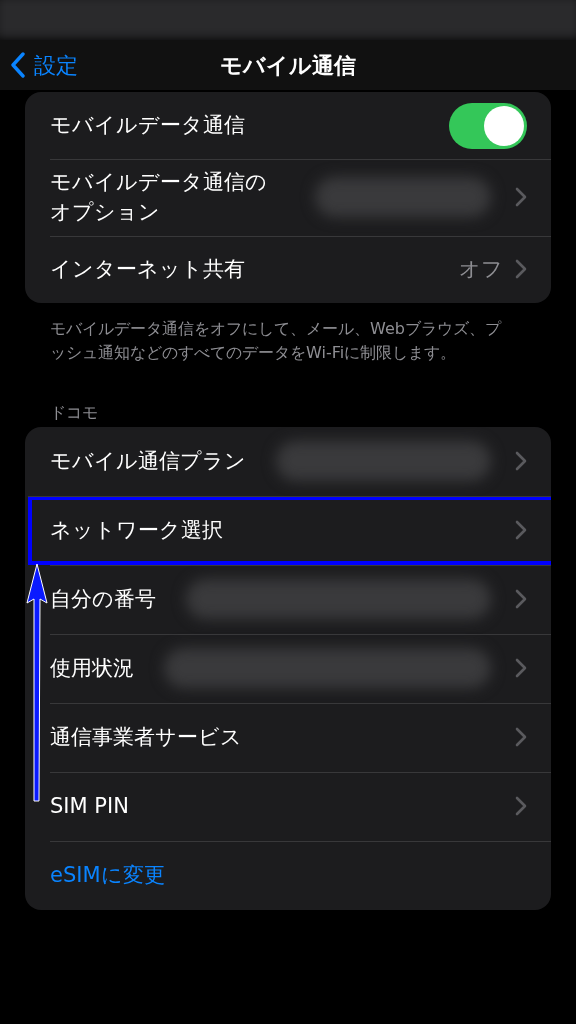 The height and width of the screenshot is (1024, 576). Describe the element at coordinates (300, 806) in the screenshot. I see `settings-row: SIM PIN` at that location.